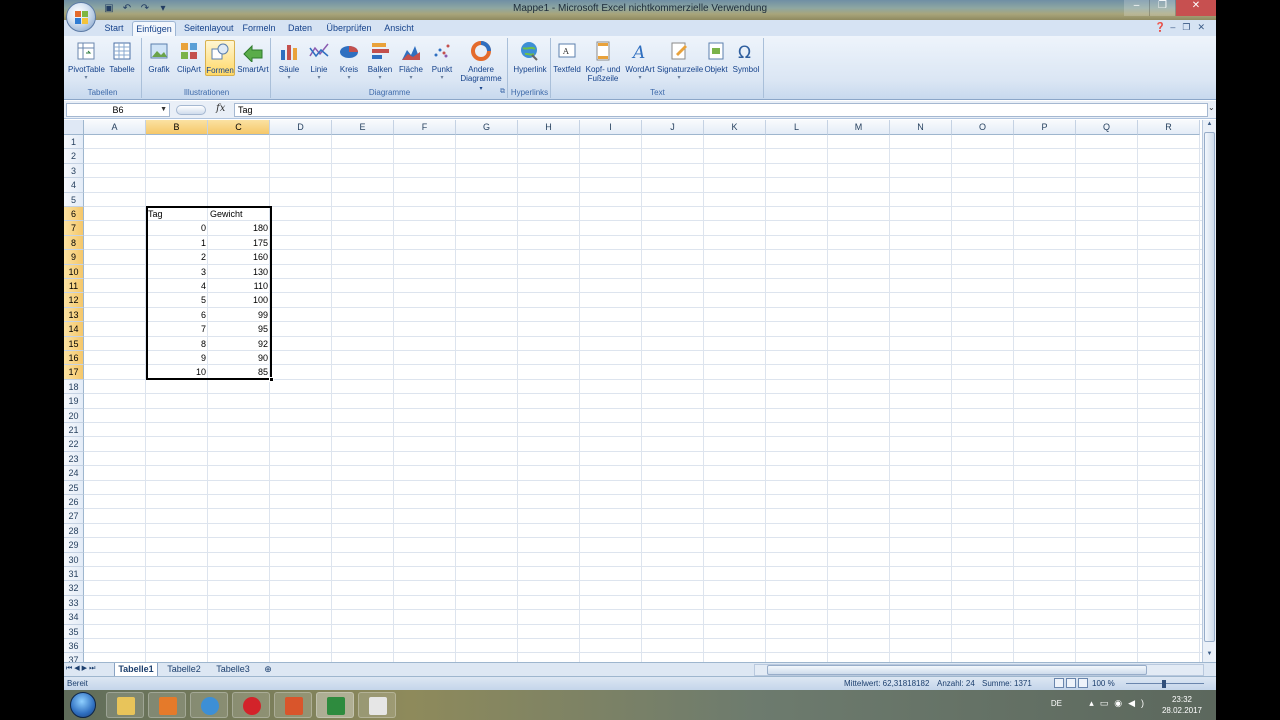  Describe the element at coordinates (74, 228) in the screenshot. I see `row-header-7: 7` at that location.